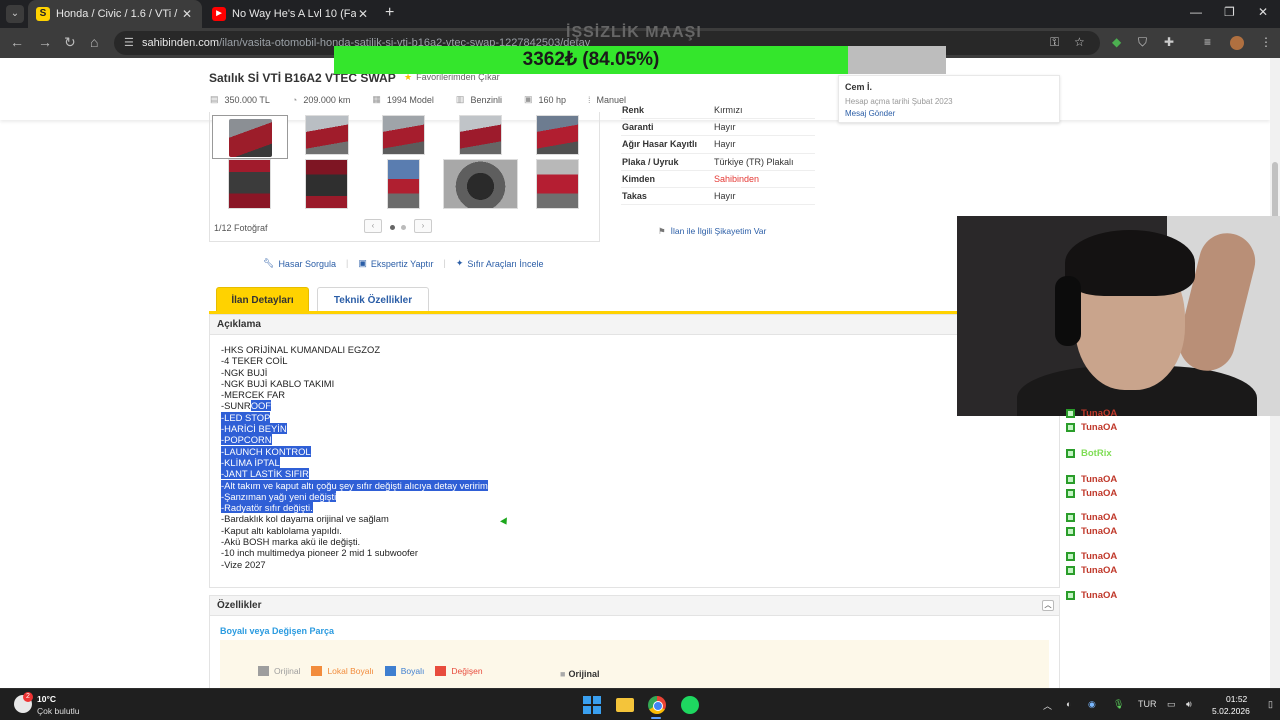 The width and height of the screenshot is (1280, 720). Describe the element at coordinates (1116, 42) in the screenshot. I see `extension-icon: ◆` at that location.